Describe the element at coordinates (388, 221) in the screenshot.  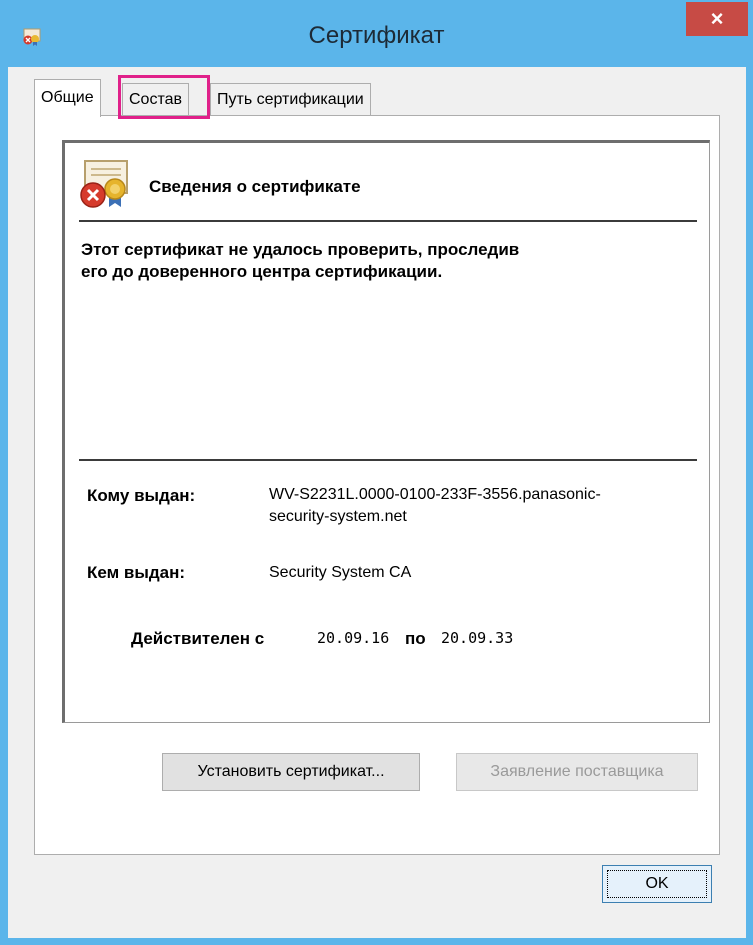
I see `header-divider` at that location.